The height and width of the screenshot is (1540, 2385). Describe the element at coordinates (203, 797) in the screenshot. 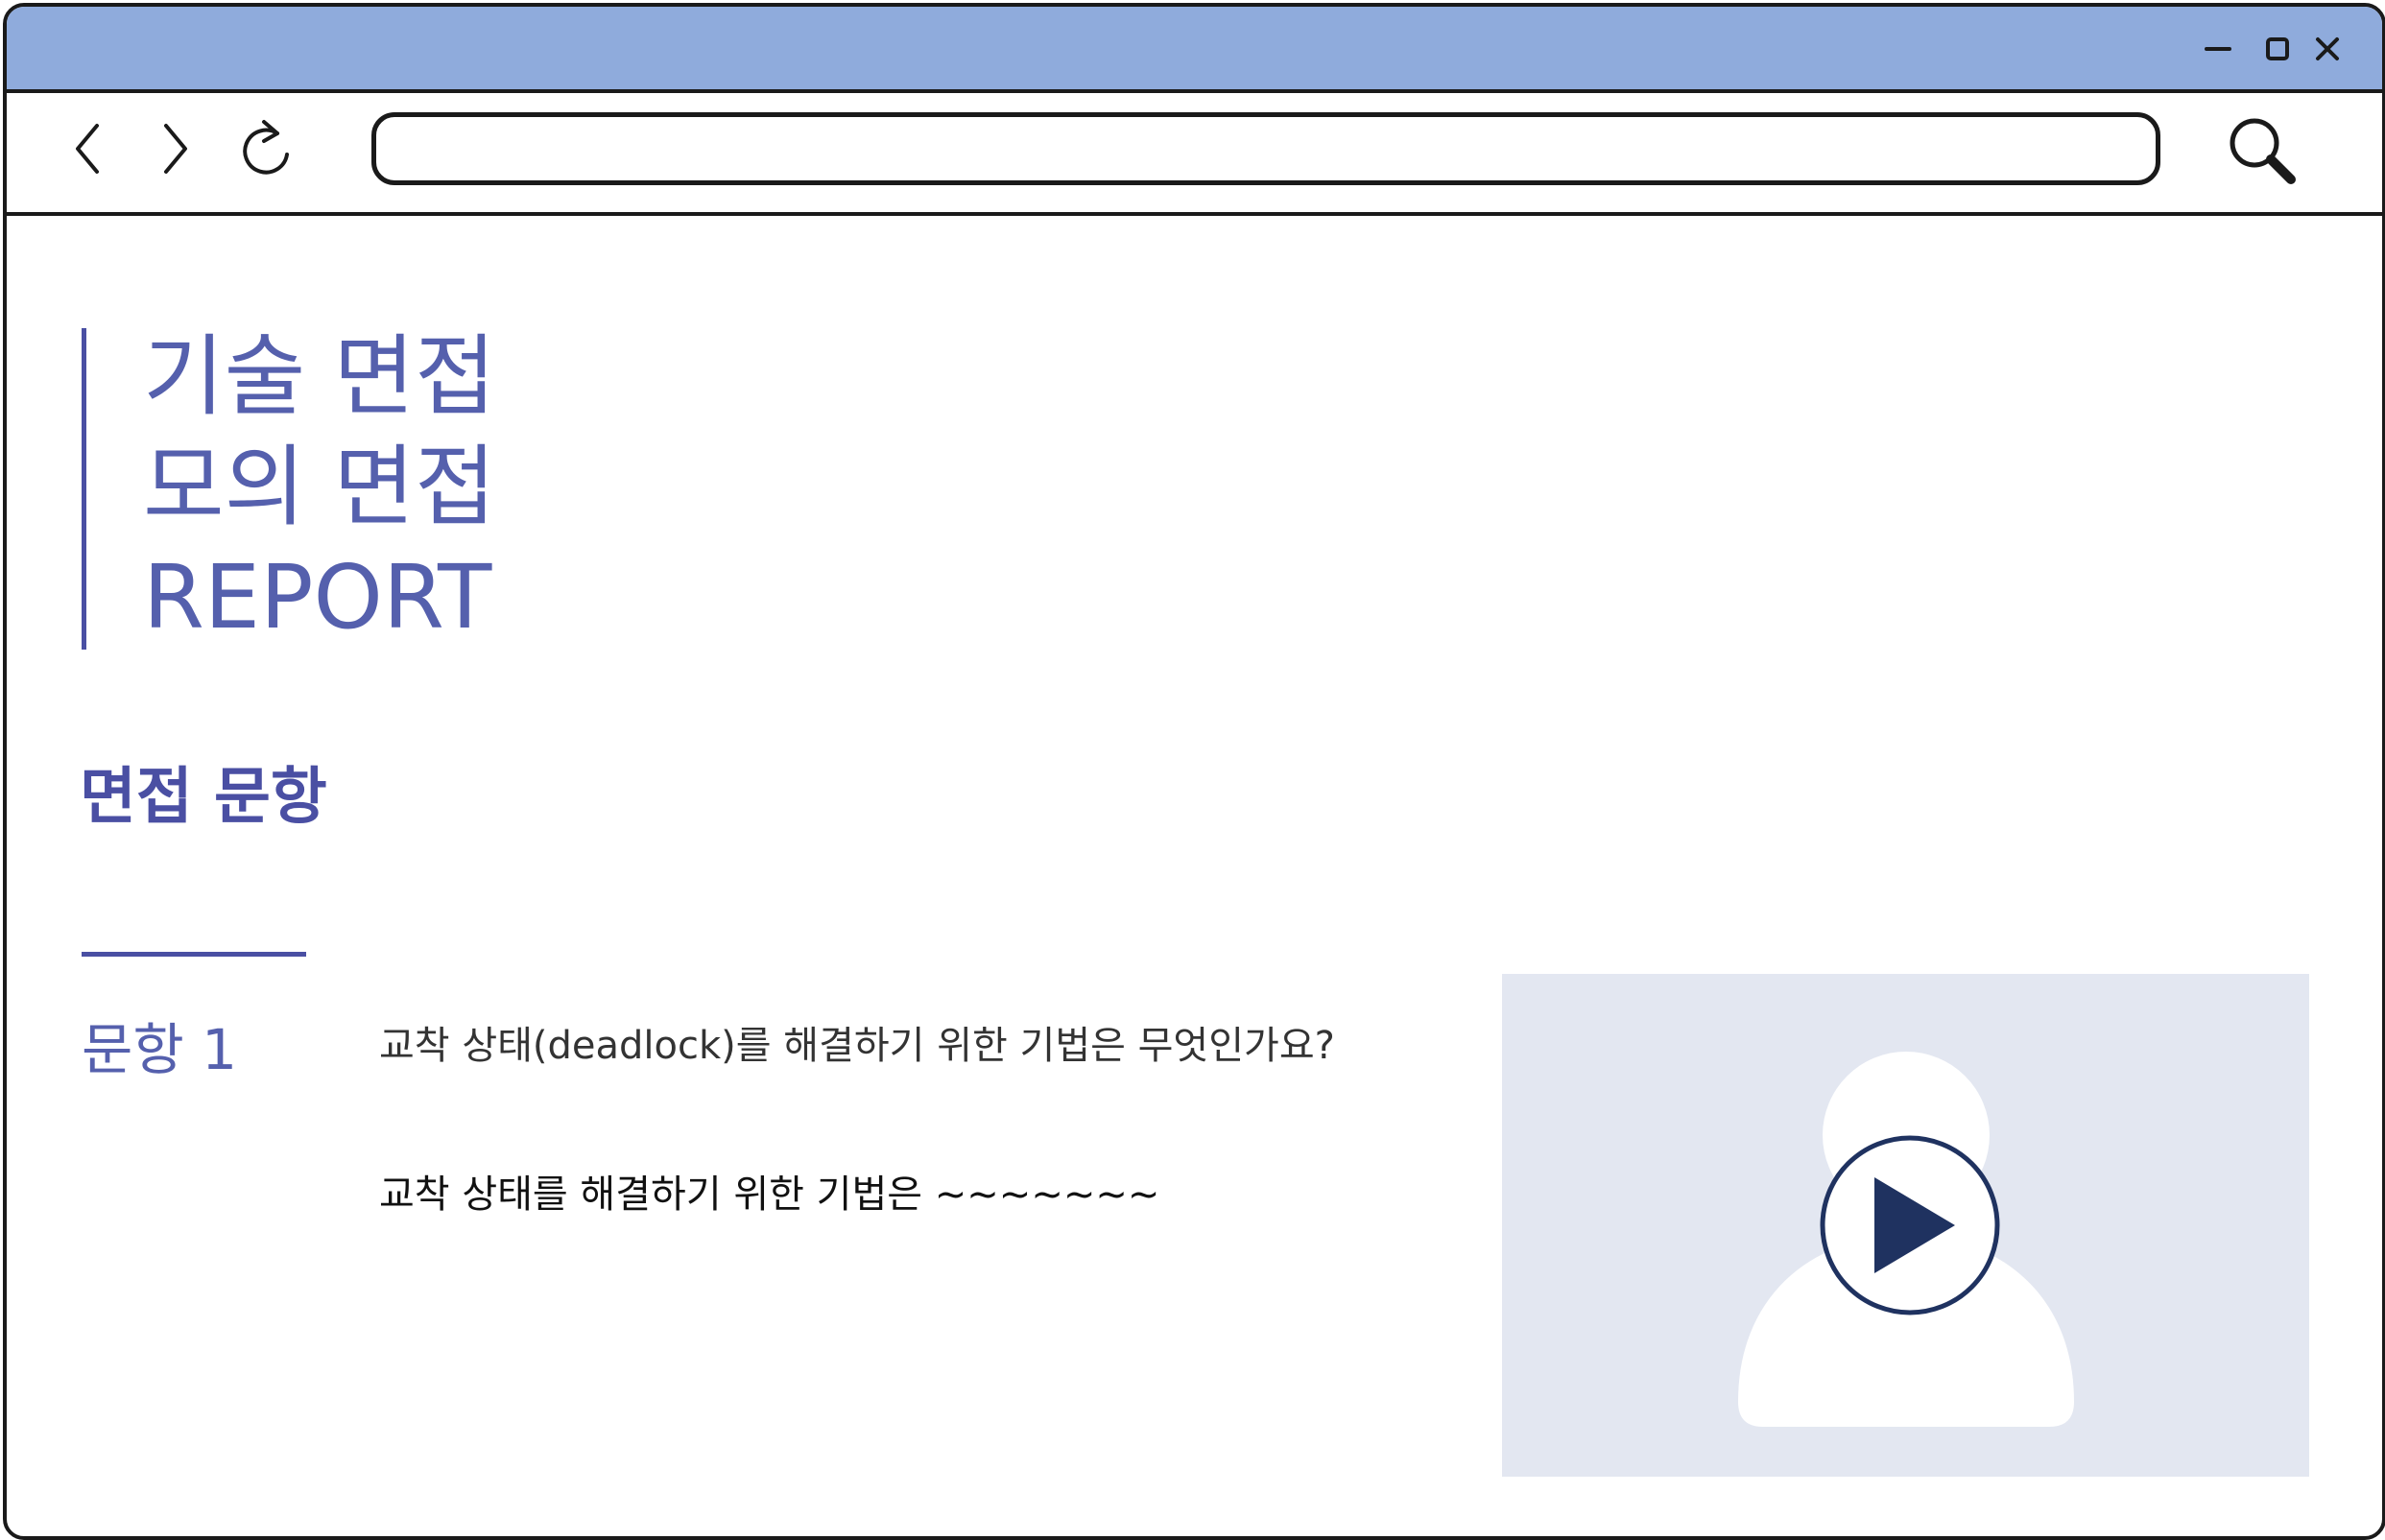

I see `section-title: 면접 문항` at that location.